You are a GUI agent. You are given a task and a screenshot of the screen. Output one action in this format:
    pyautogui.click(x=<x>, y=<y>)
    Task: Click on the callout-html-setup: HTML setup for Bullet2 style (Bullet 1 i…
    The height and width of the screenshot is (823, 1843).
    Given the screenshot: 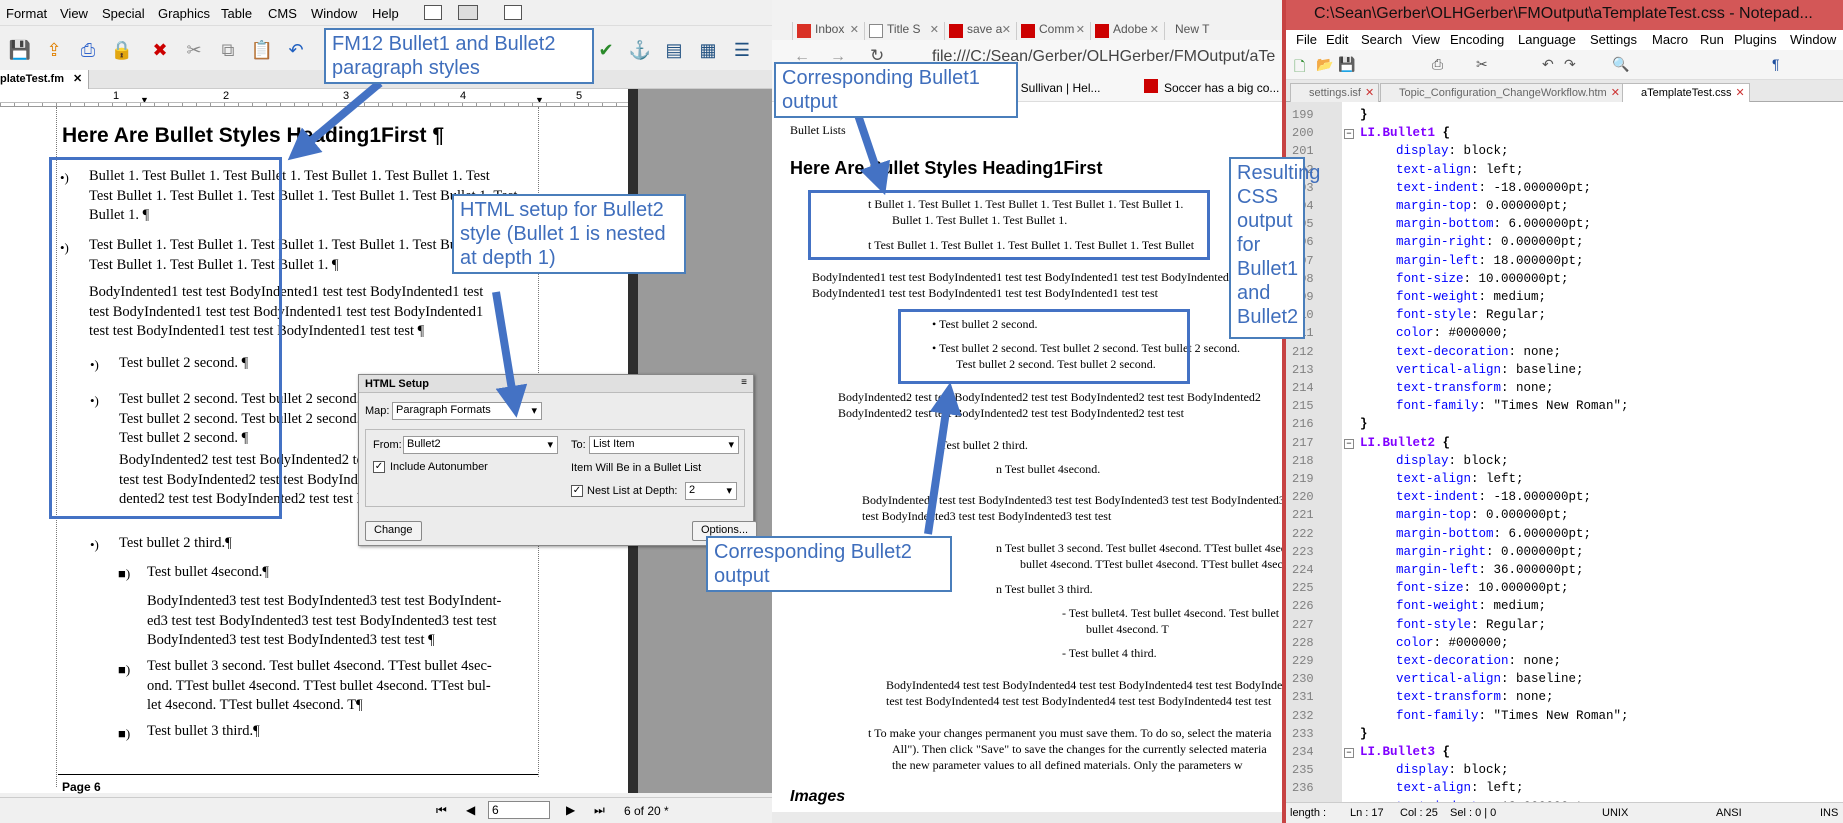 What is the action you would take?
    pyautogui.click(x=569, y=234)
    